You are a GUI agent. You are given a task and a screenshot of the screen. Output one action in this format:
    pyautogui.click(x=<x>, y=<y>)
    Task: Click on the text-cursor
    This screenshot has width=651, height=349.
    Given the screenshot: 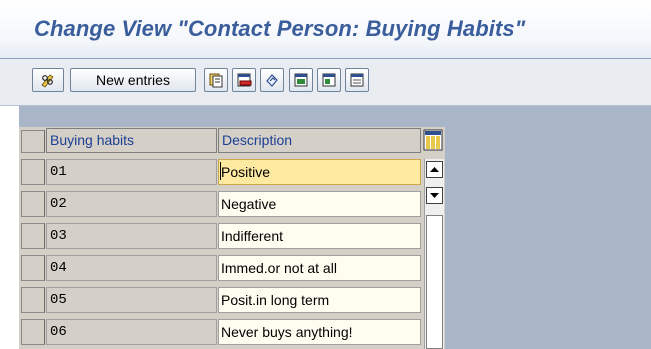 What is the action you would take?
    pyautogui.click(x=220, y=171)
    